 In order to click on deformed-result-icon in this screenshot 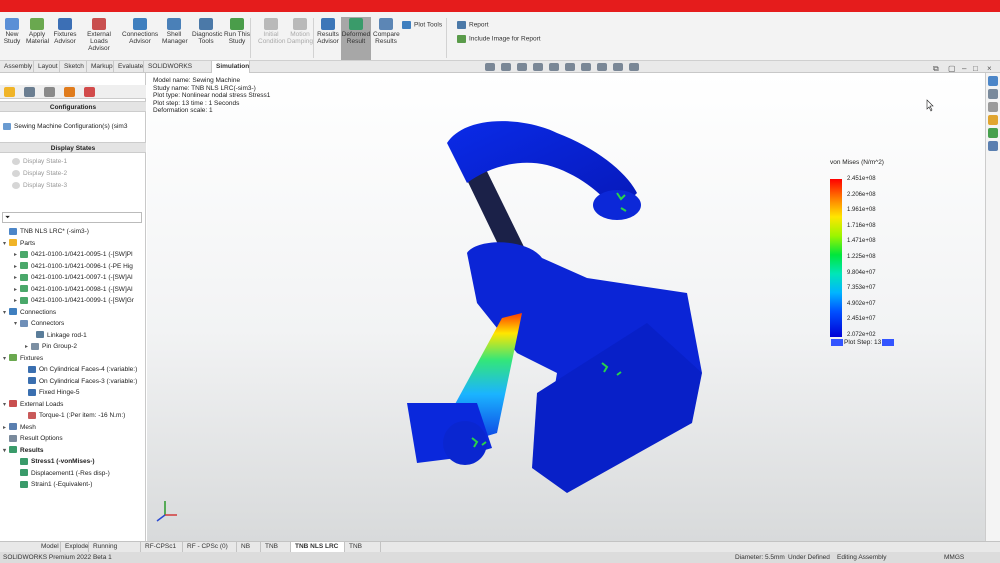, I will do `click(356, 24)`.